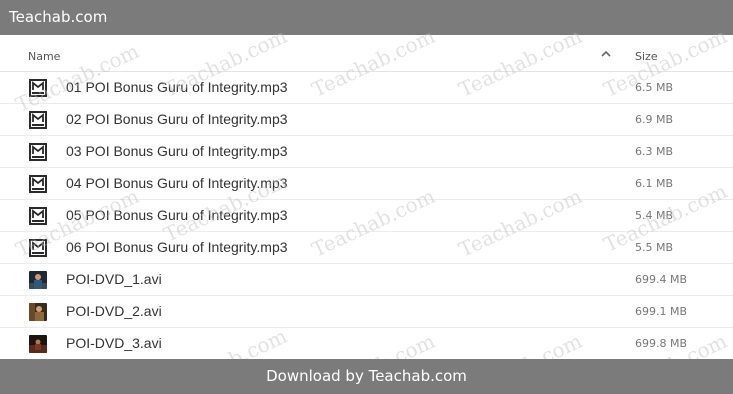 This screenshot has width=733, height=394. What do you see at coordinates (177, 247) in the screenshot?
I see `file-name: 06 POI Bonus Guru of Integrity.mp3` at bounding box center [177, 247].